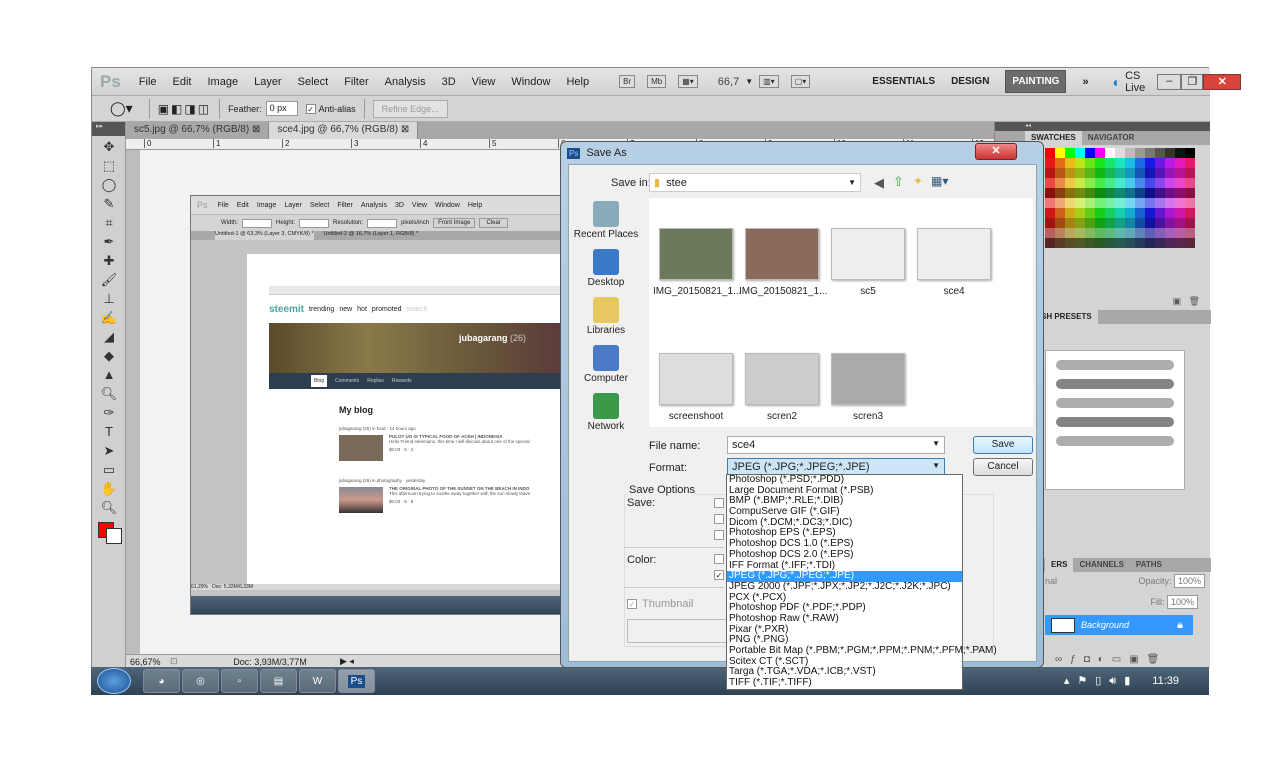 This screenshot has height=781, width=1280. Describe the element at coordinates (1051, 581) in the screenshot. I see `blend-mode-select: nal` at that location.